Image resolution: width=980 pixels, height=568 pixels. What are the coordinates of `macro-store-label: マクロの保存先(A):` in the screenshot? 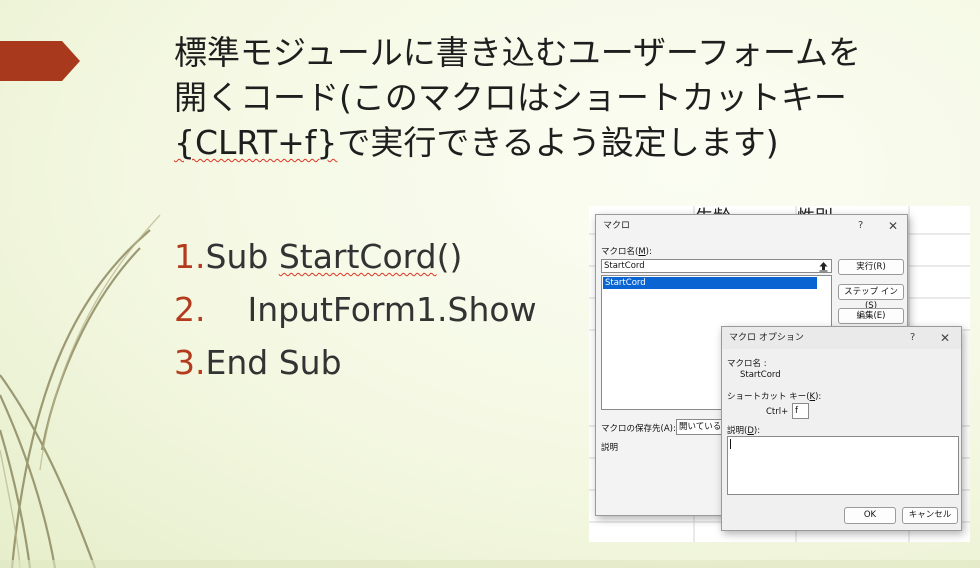 It's located at (638, 429).